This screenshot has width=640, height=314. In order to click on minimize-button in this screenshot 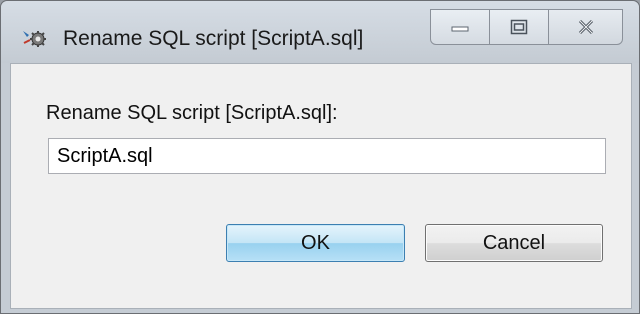, I will do `click(460, 27)`.